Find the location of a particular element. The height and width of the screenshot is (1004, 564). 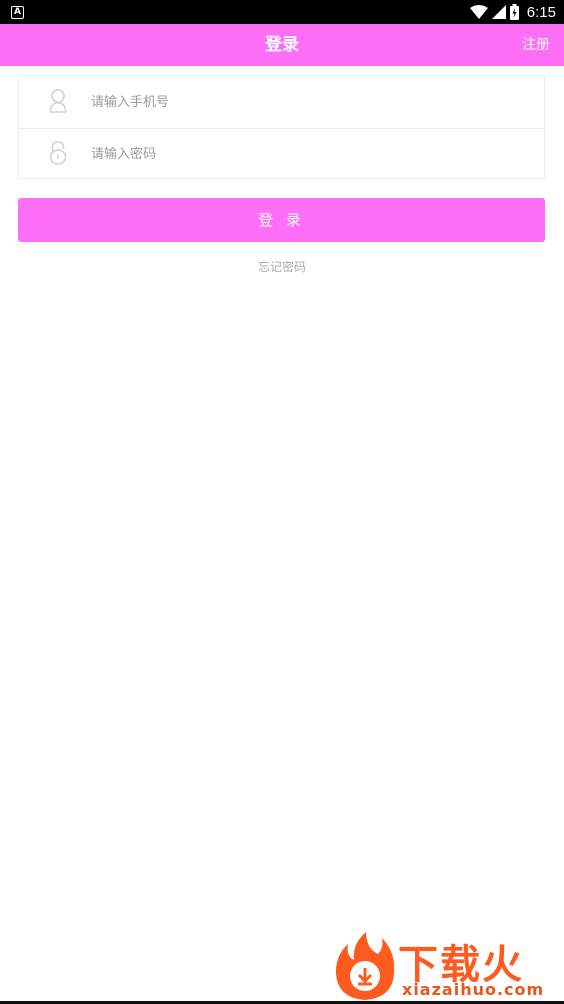

watermark-url: xiazaihuo.com is located at coordinates (473, 989).